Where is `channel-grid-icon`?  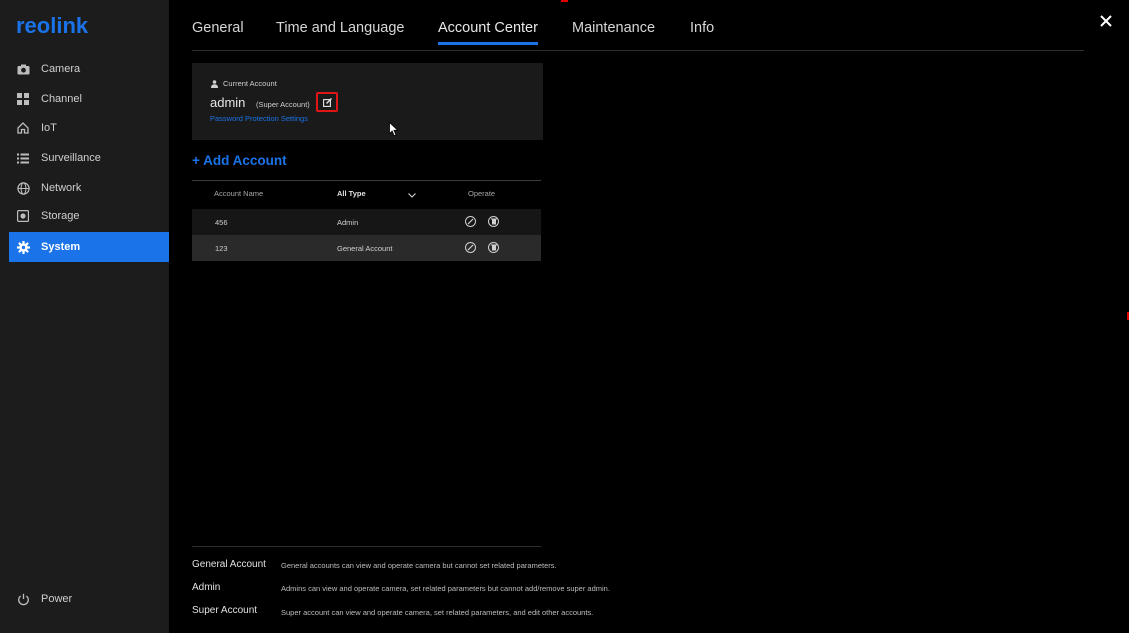 channel-grid-icon is located at coordinates (23, 99).